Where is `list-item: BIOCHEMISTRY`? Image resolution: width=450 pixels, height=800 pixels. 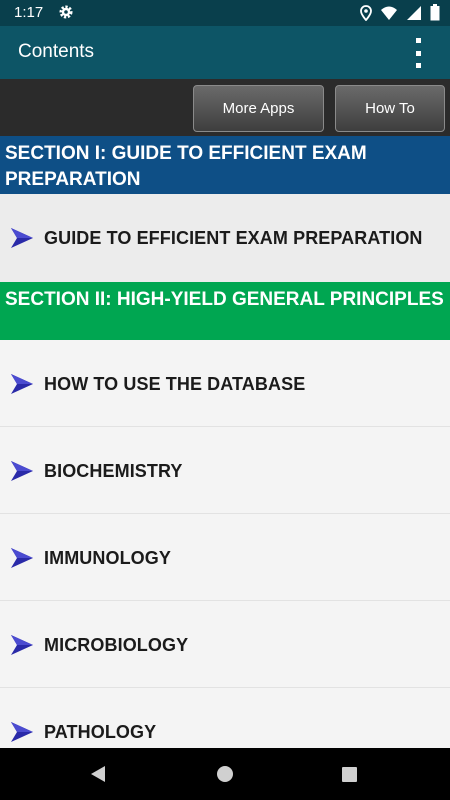
list-item: BIOCHEMISTRY is located at coordinates (225, 470).